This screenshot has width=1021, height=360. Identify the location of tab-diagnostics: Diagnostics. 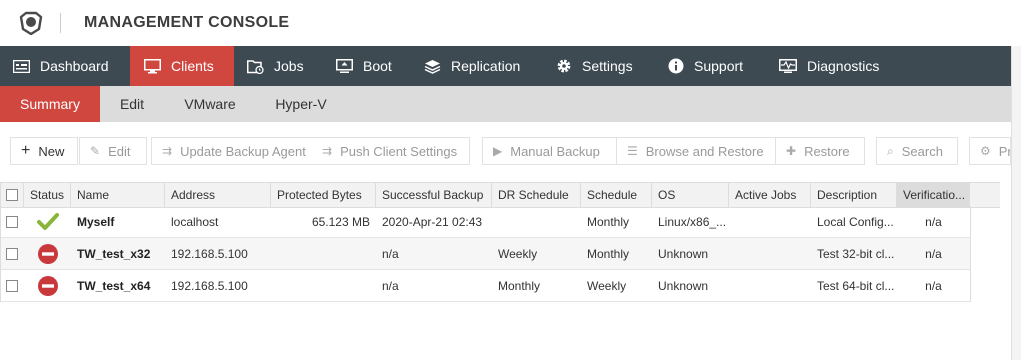
(829, 66).